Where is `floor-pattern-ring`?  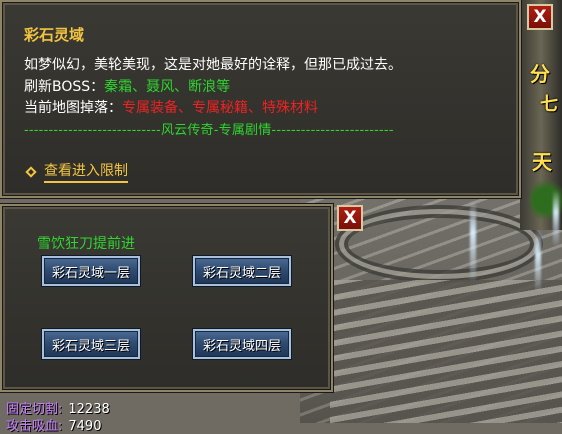 floor-pattern-ring is located at coordinates (439, 244).